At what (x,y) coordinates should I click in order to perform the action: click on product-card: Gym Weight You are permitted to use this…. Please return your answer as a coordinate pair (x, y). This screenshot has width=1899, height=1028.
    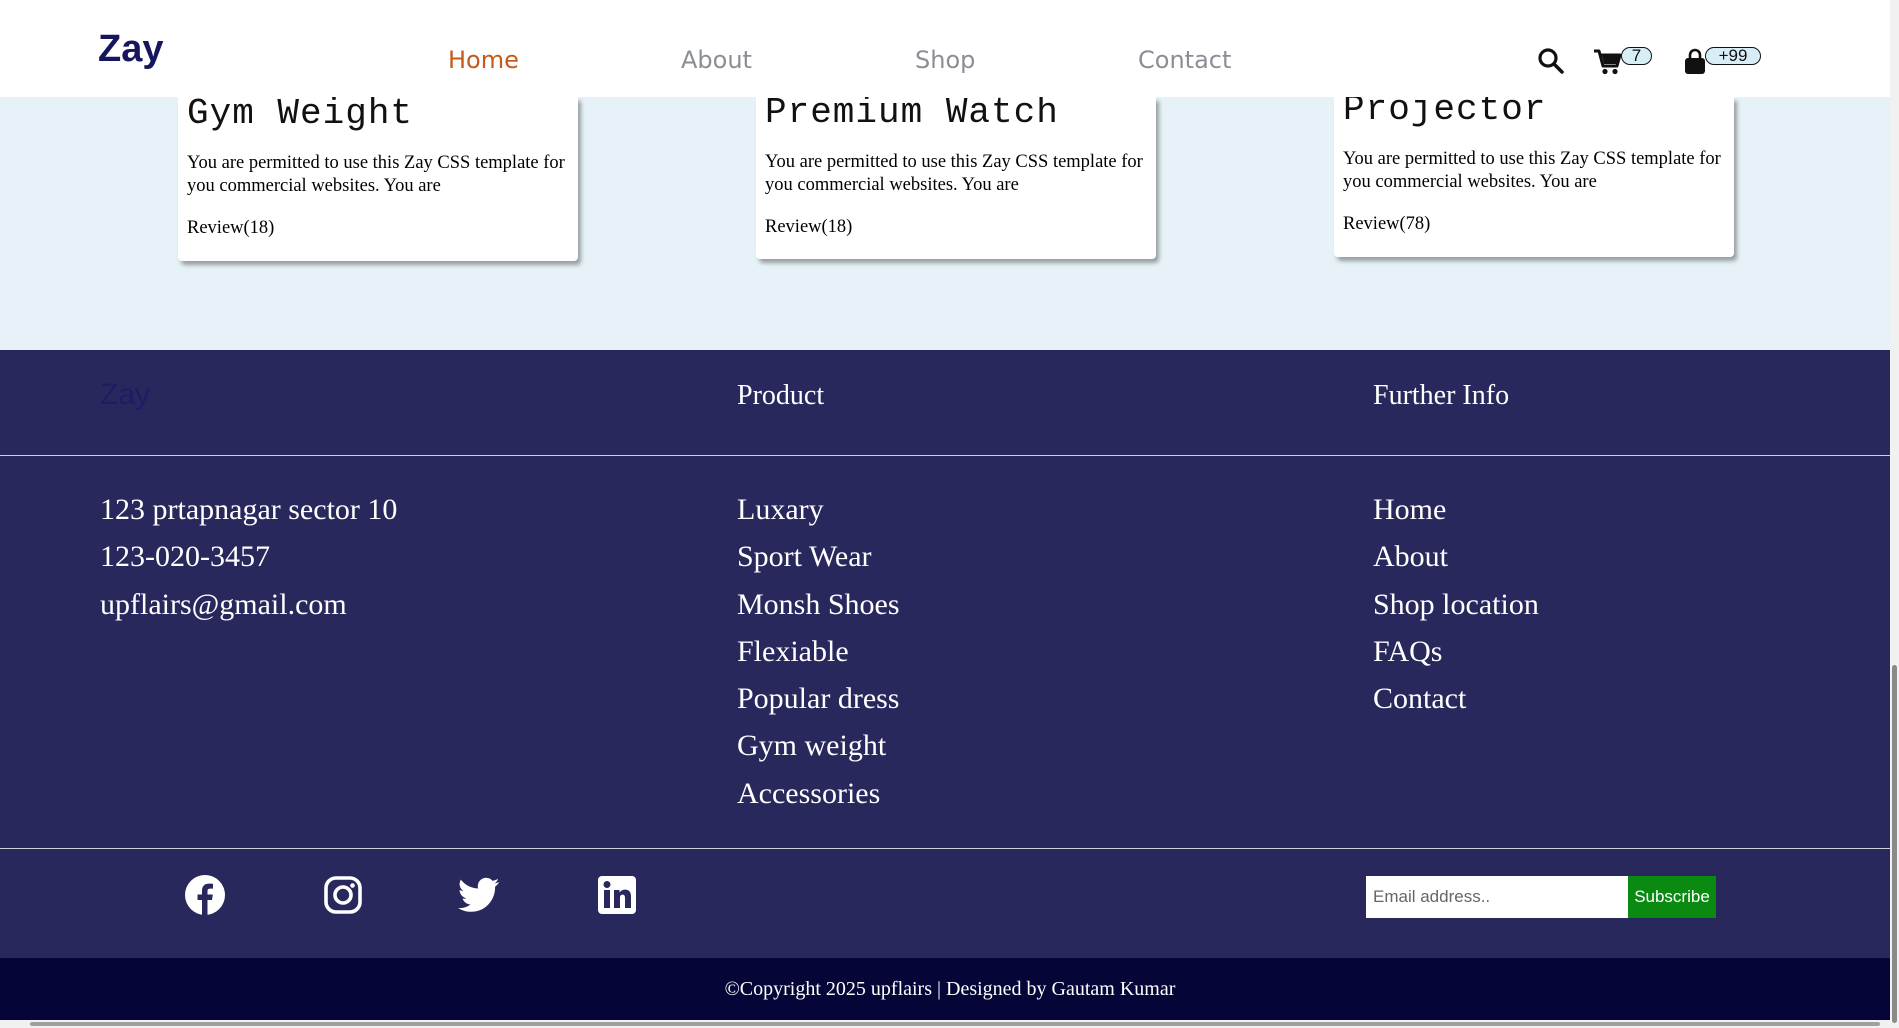
    Looking at the image, I should click on (378, 179).